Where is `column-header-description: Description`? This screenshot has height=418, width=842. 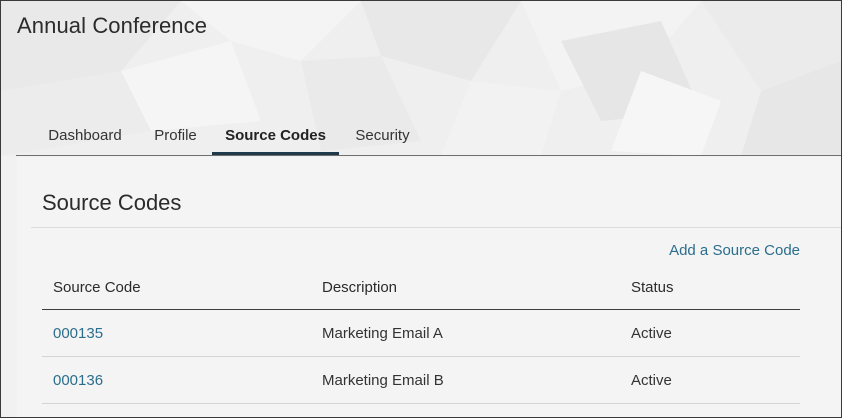 column-header-description: Description is located at coordinates (359, 287).